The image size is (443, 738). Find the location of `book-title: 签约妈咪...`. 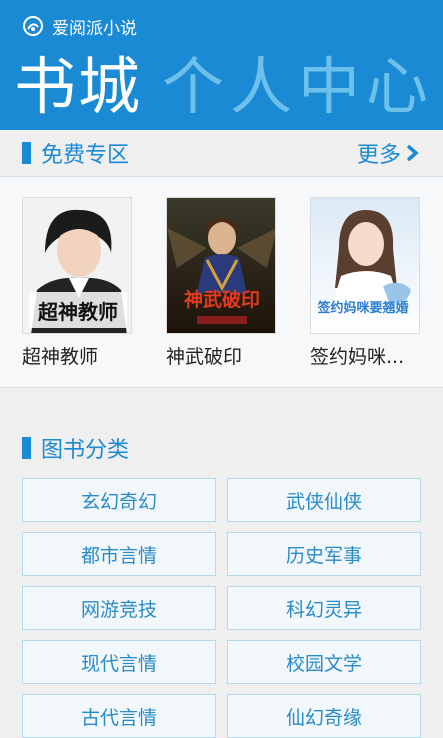

book-title: 签约妈咪... is located at coordinates (357, 357).